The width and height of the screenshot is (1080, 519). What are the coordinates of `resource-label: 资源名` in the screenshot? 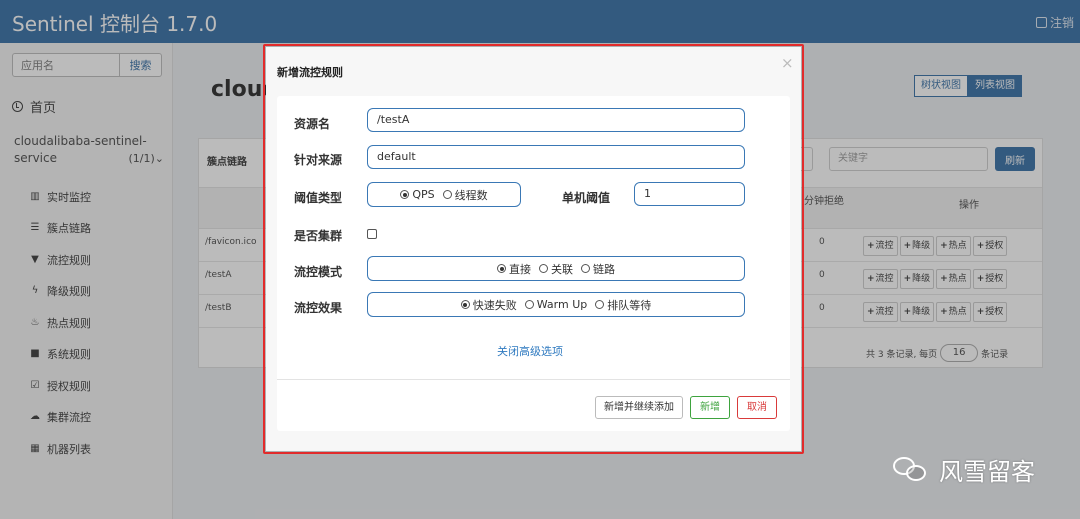 It's located at (312, 124).